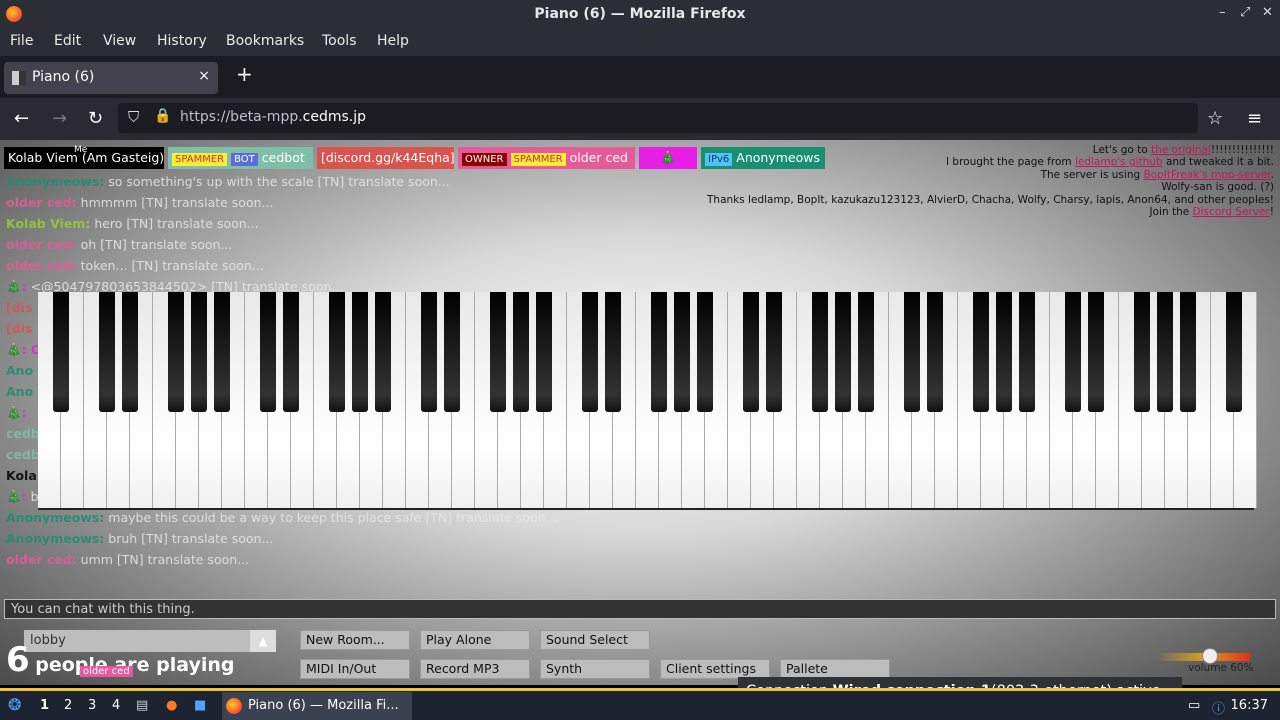 Image resolution: width=1280 pixels, height=720 pixels. I want to click on link-server: BopItFreak's mpp-server, so click(1206, 175).